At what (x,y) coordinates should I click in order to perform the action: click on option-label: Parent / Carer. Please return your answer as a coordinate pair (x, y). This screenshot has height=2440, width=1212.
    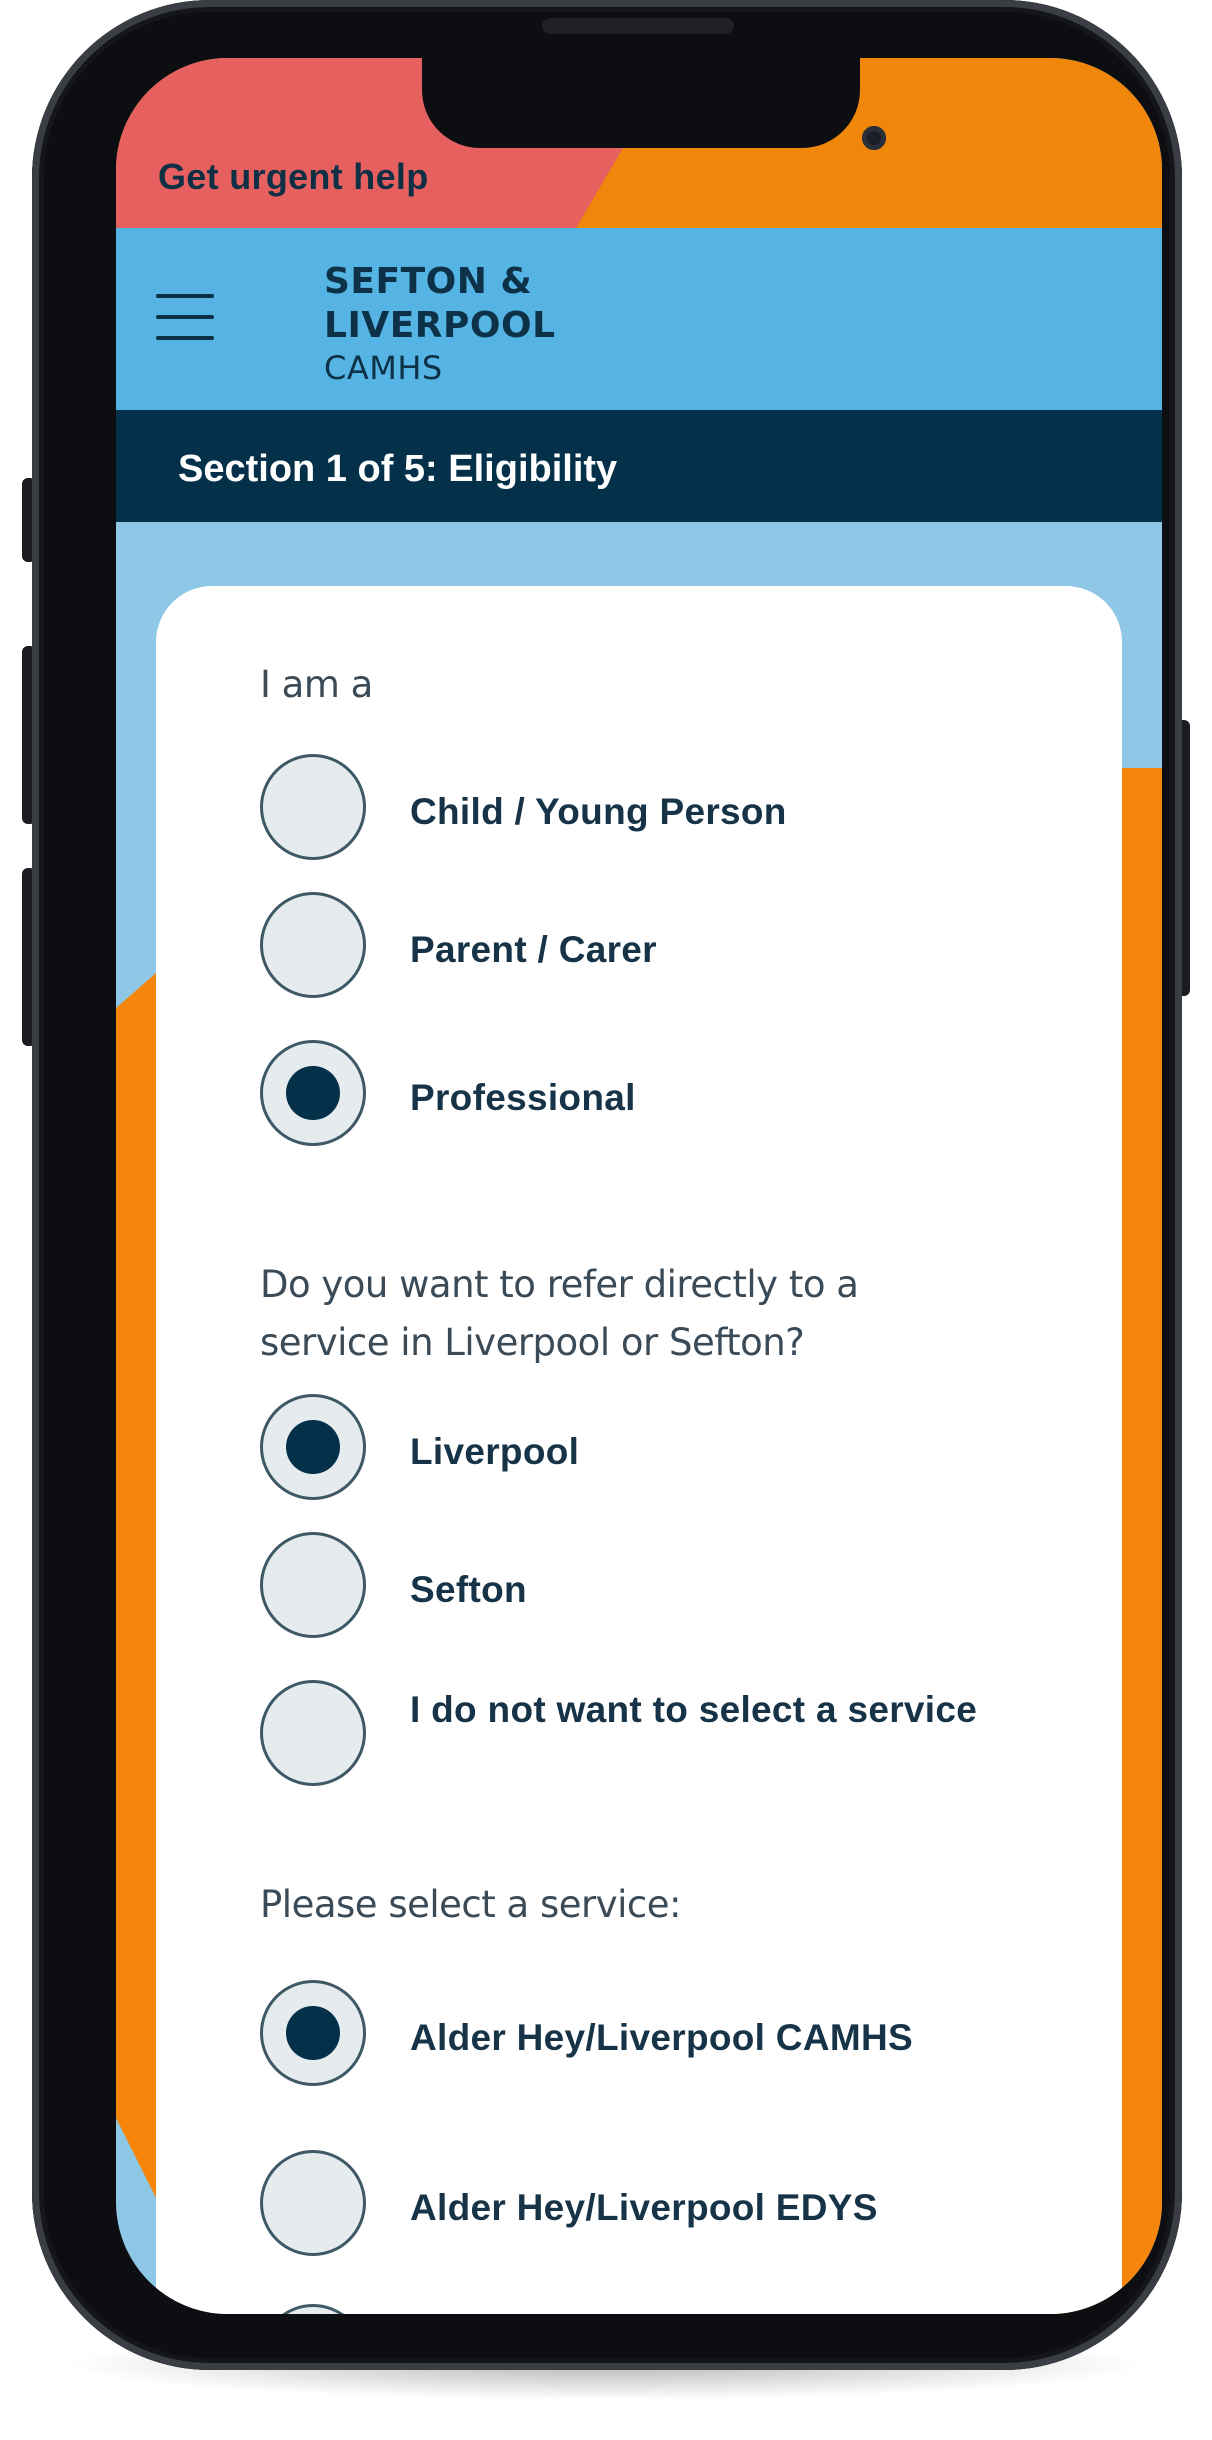
    Looking at the image, I should click on (533, 949).